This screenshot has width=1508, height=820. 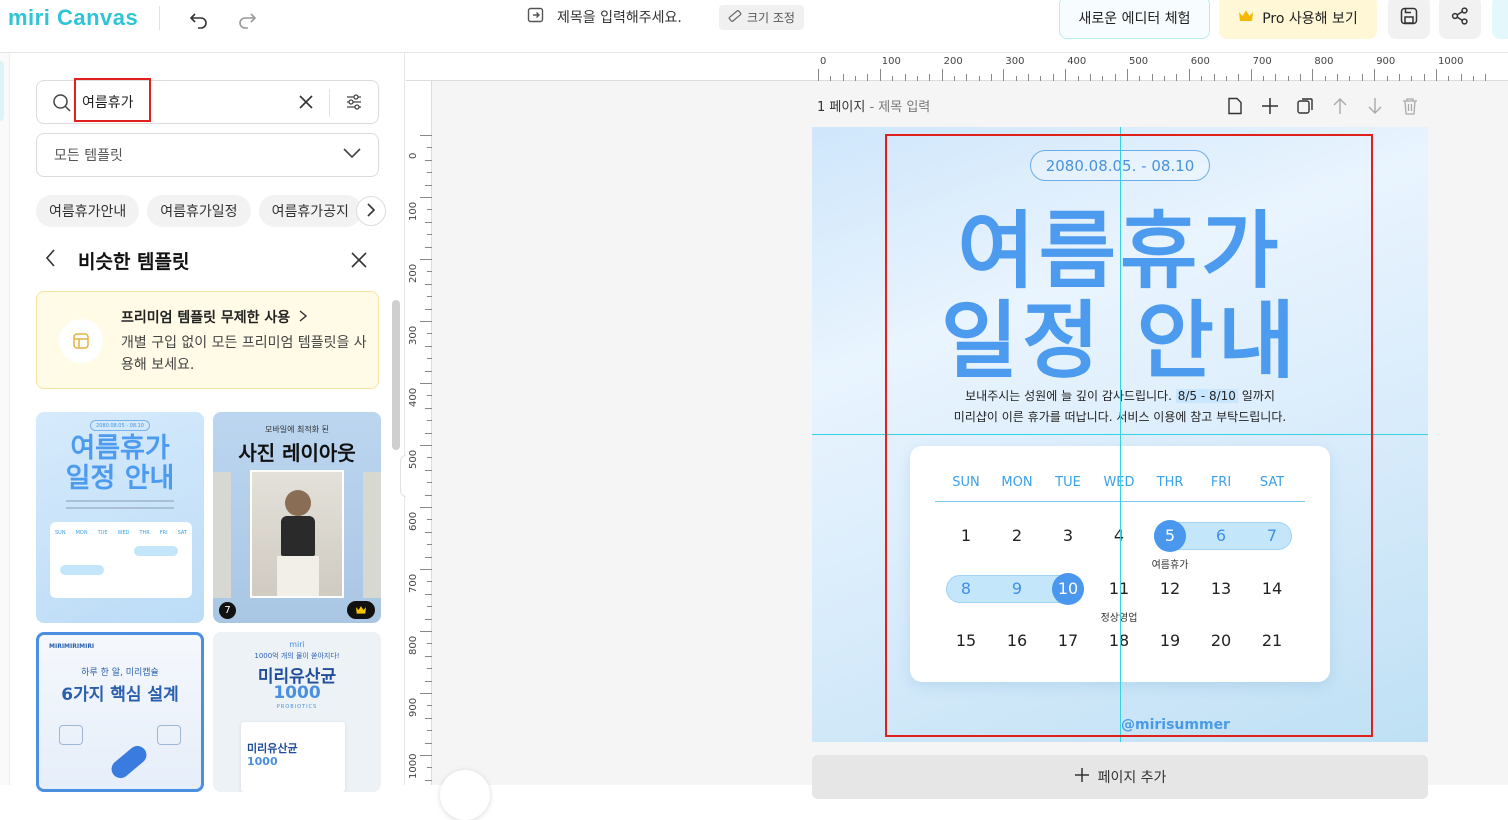 What do you see at coordinates (62, 105) in the screenshot?
I see `search-icon` at bounding box center [62, 105].